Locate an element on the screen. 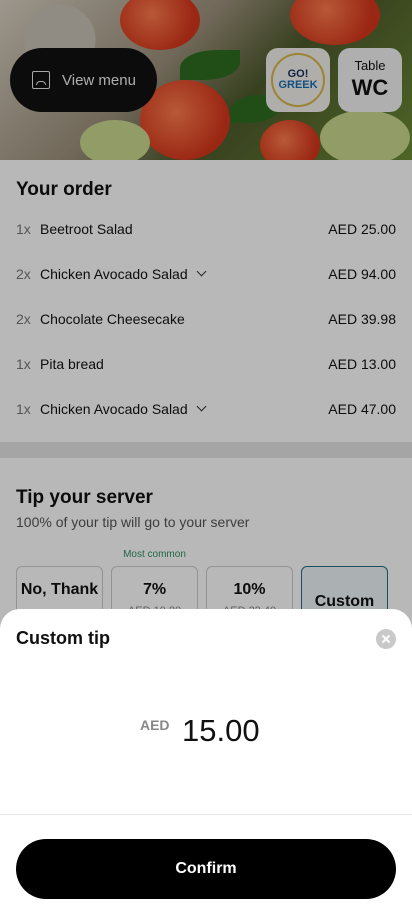 The width and height of the screenshot is (412, 915). sheet-divider is located at coordinates (206, 814).